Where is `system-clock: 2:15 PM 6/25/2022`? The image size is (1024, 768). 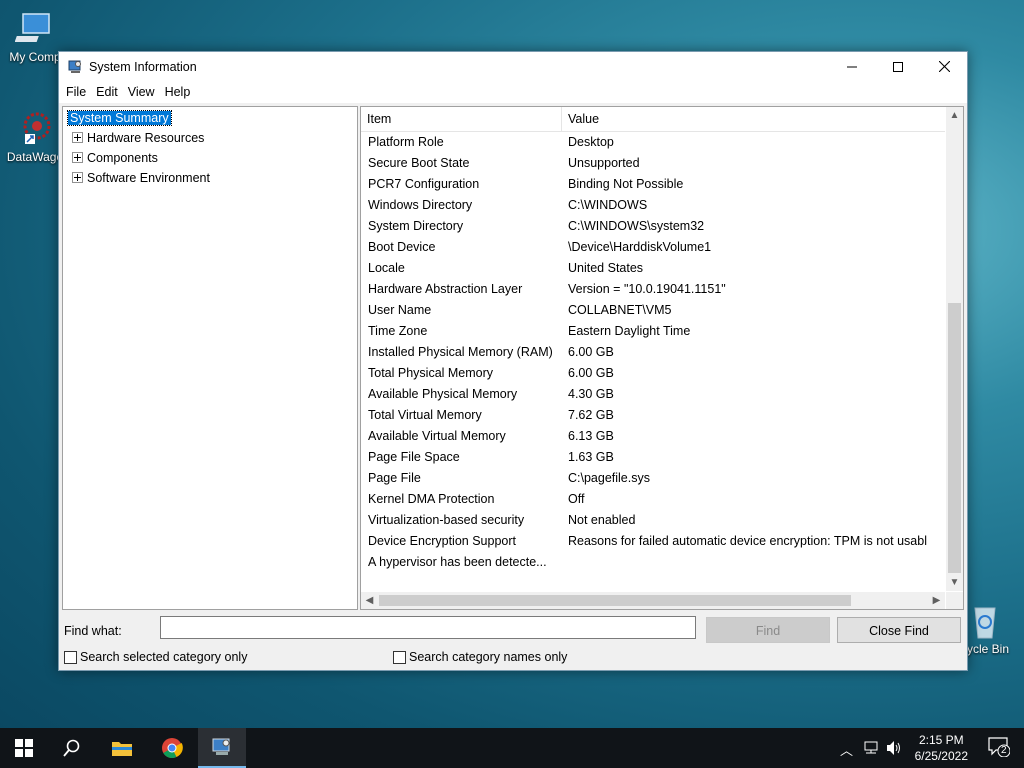 system-clock: 2:15 PM 6/25/2022 is located at coordinates (941, 748).